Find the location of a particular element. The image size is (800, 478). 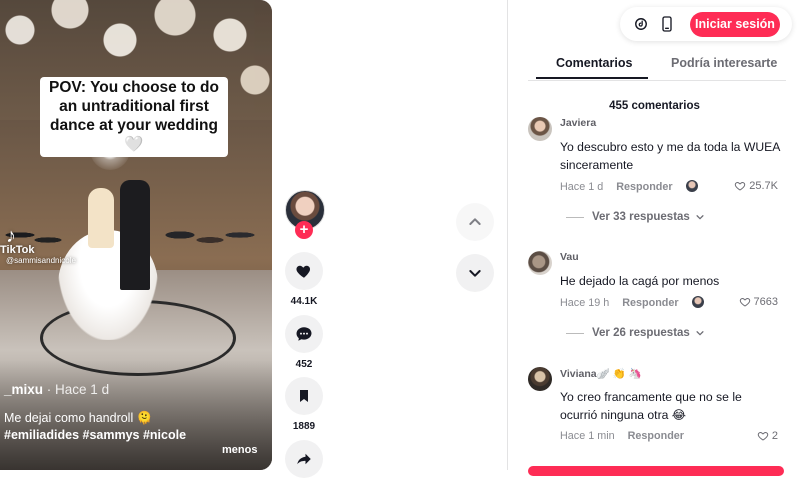

view-replies-button: Ver 33 respuestas is located at coordinates (635, 217).